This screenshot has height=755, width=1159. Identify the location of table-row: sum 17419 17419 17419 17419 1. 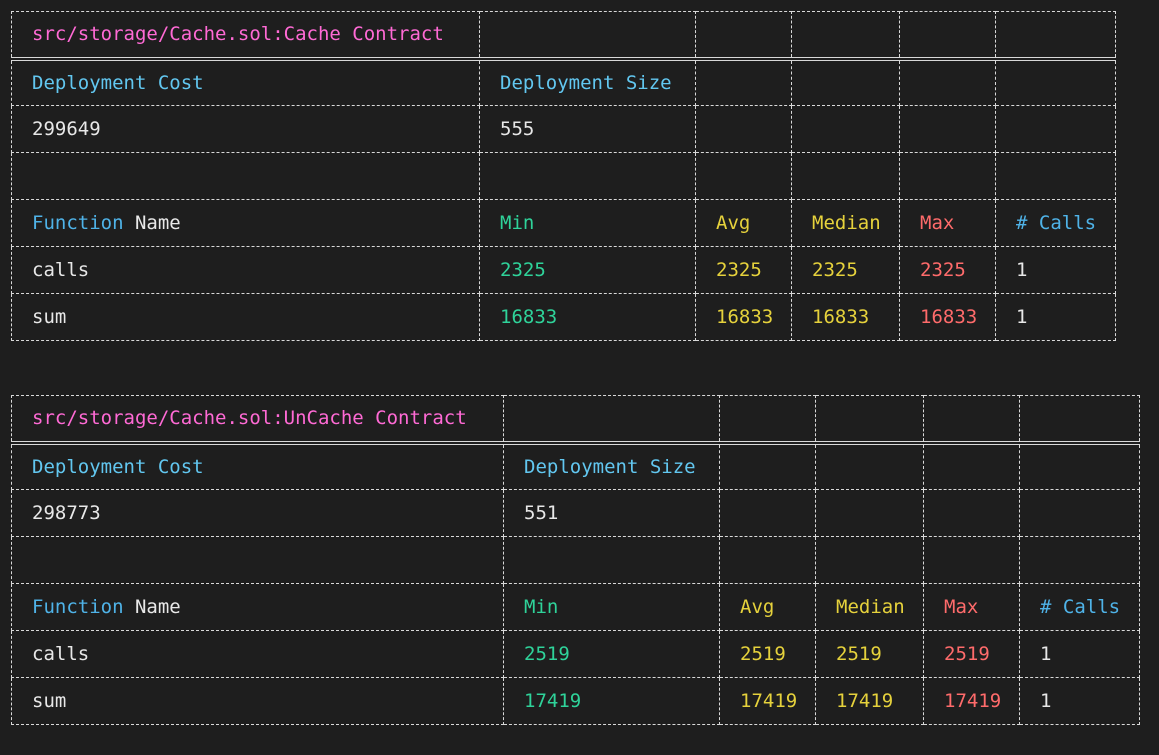
(575, 701).